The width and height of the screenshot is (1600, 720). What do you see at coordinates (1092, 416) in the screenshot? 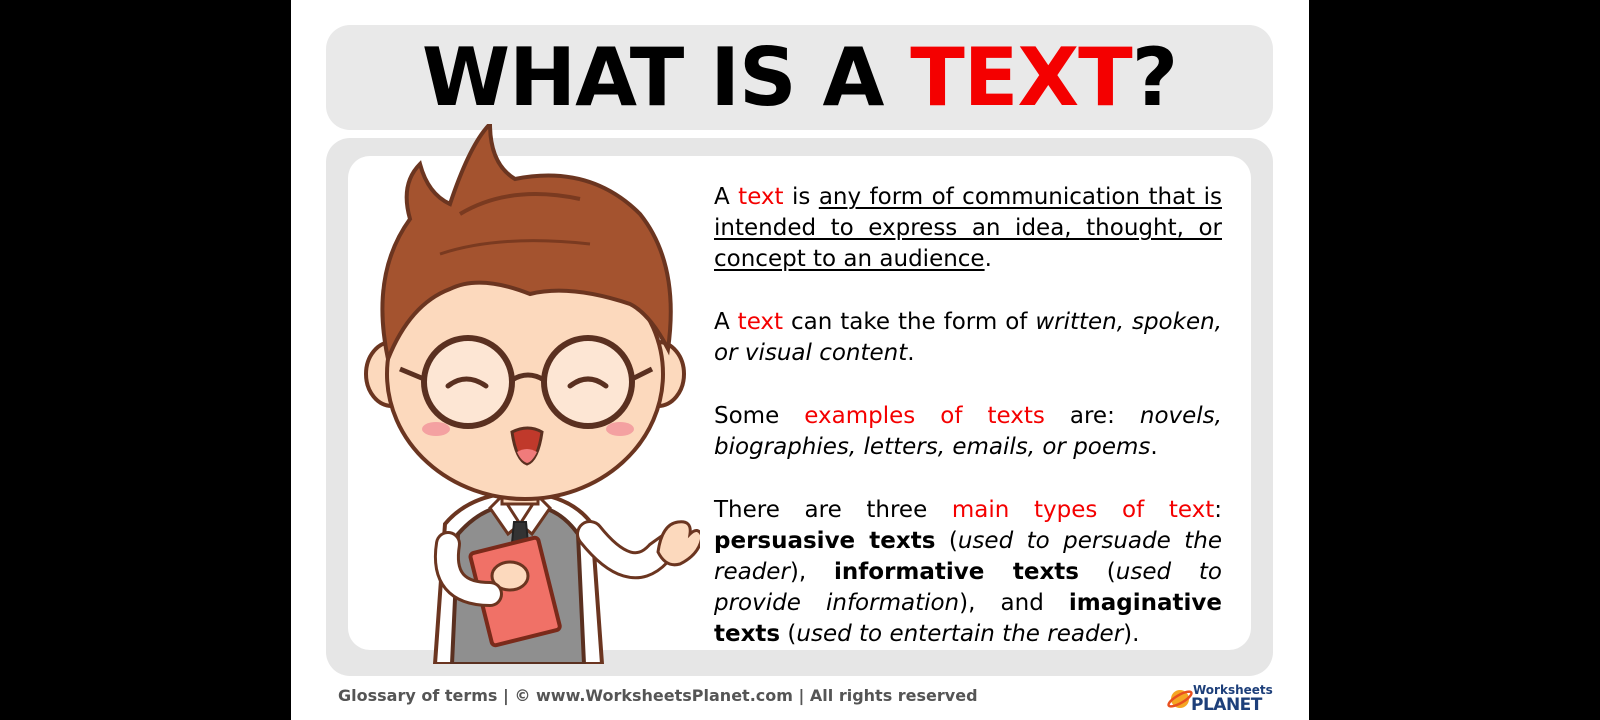
I see `p3-c: are:` at bounding box center [1092, 416].